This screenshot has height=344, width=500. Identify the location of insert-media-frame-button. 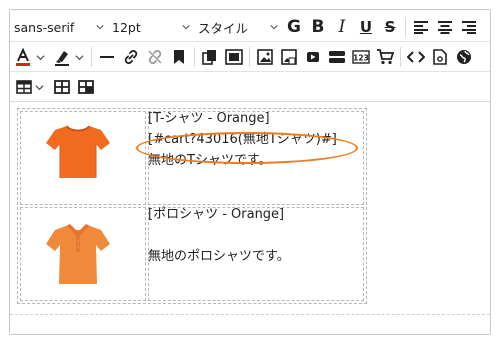
(234, 57).